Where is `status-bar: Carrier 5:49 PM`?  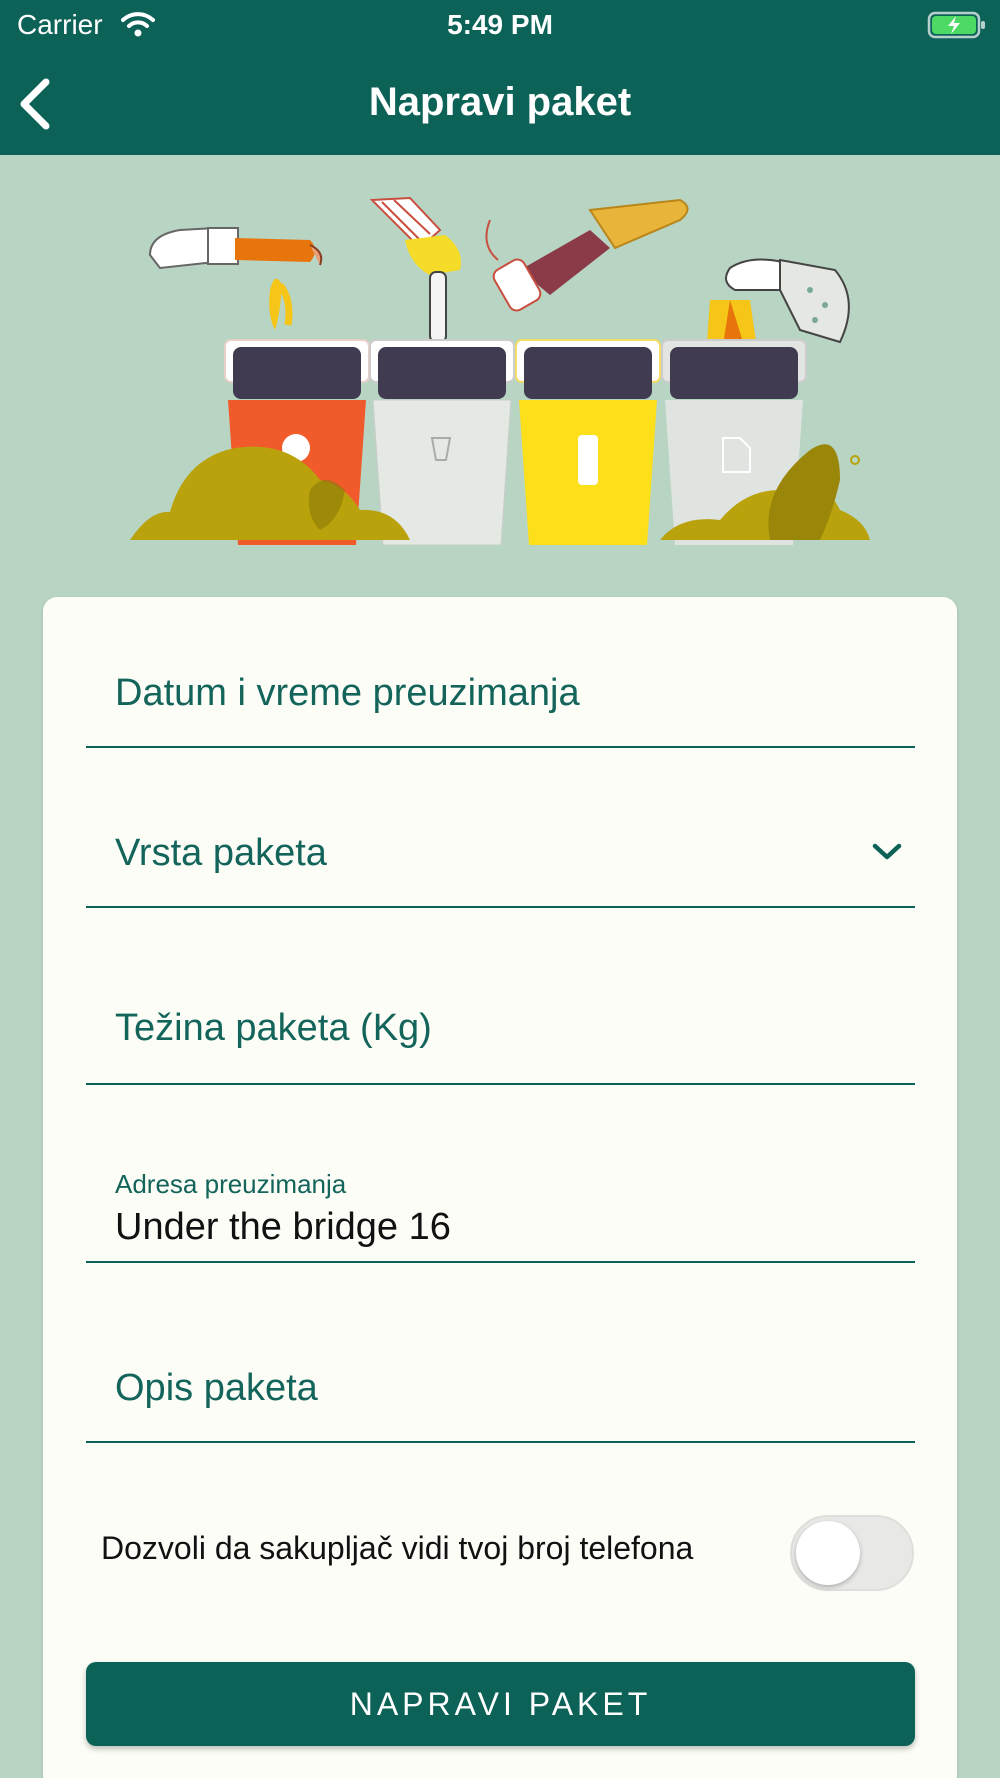
status-bar: Carrier 5:49 PM is located at coordinates (500, 26).